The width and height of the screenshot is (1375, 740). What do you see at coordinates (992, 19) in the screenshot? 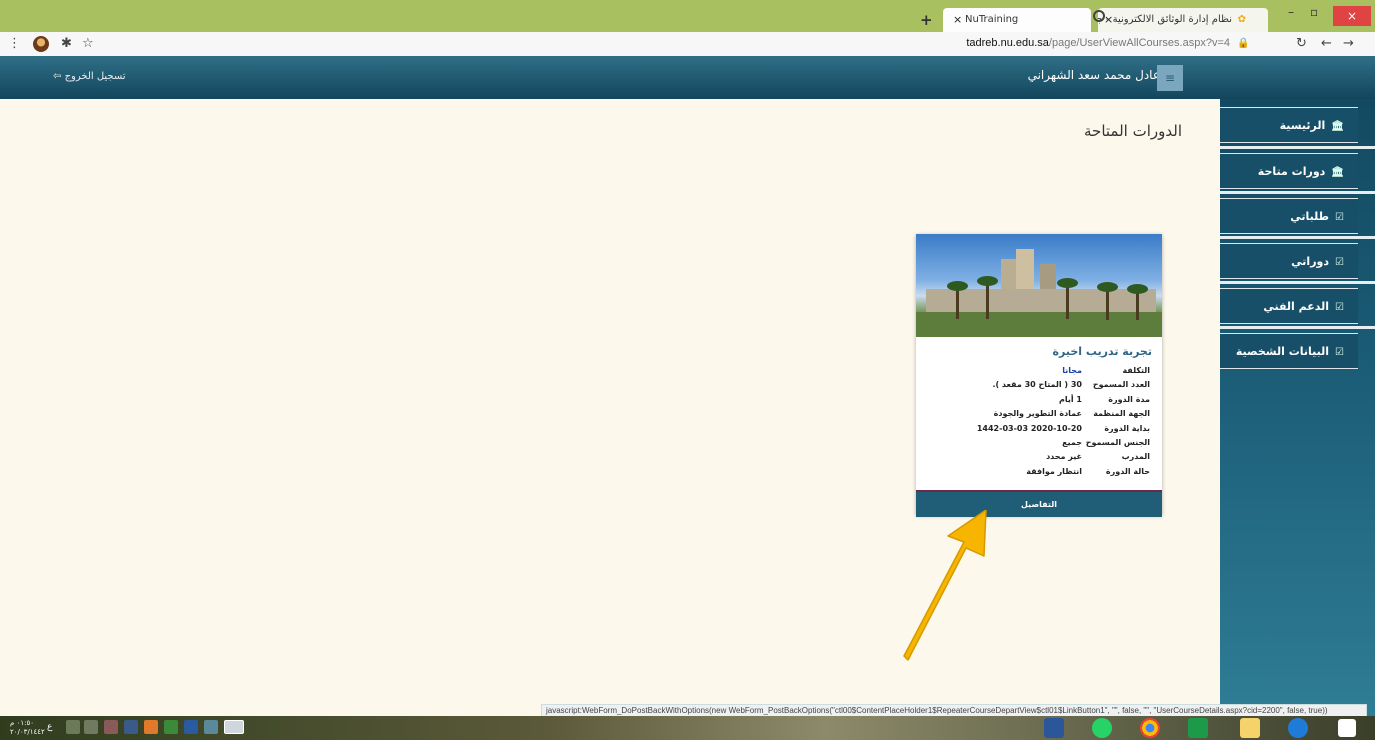
I see `tab-label: NuTraining` at bounding box center [992, 19].